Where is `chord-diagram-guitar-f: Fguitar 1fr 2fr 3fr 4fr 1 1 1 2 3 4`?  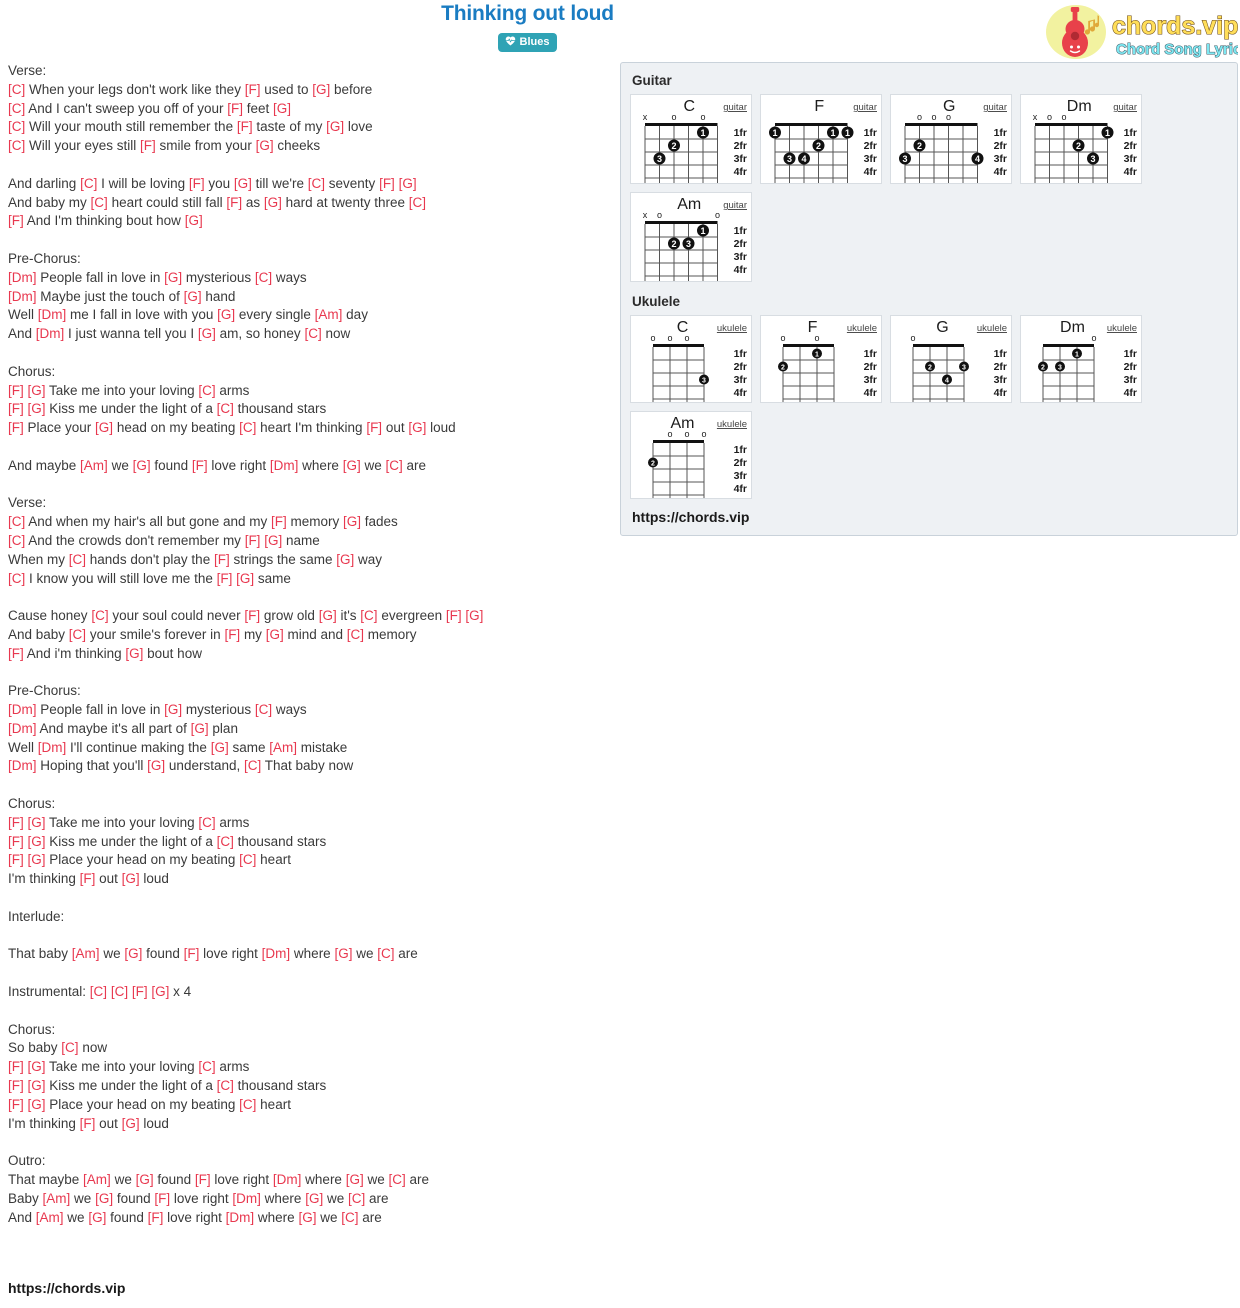
chord-diagram-guitar-f: Fguitar 1fr 2fr 3fr 4fr 1 1 1 2 3 4 is located at coordinates (821, 139).